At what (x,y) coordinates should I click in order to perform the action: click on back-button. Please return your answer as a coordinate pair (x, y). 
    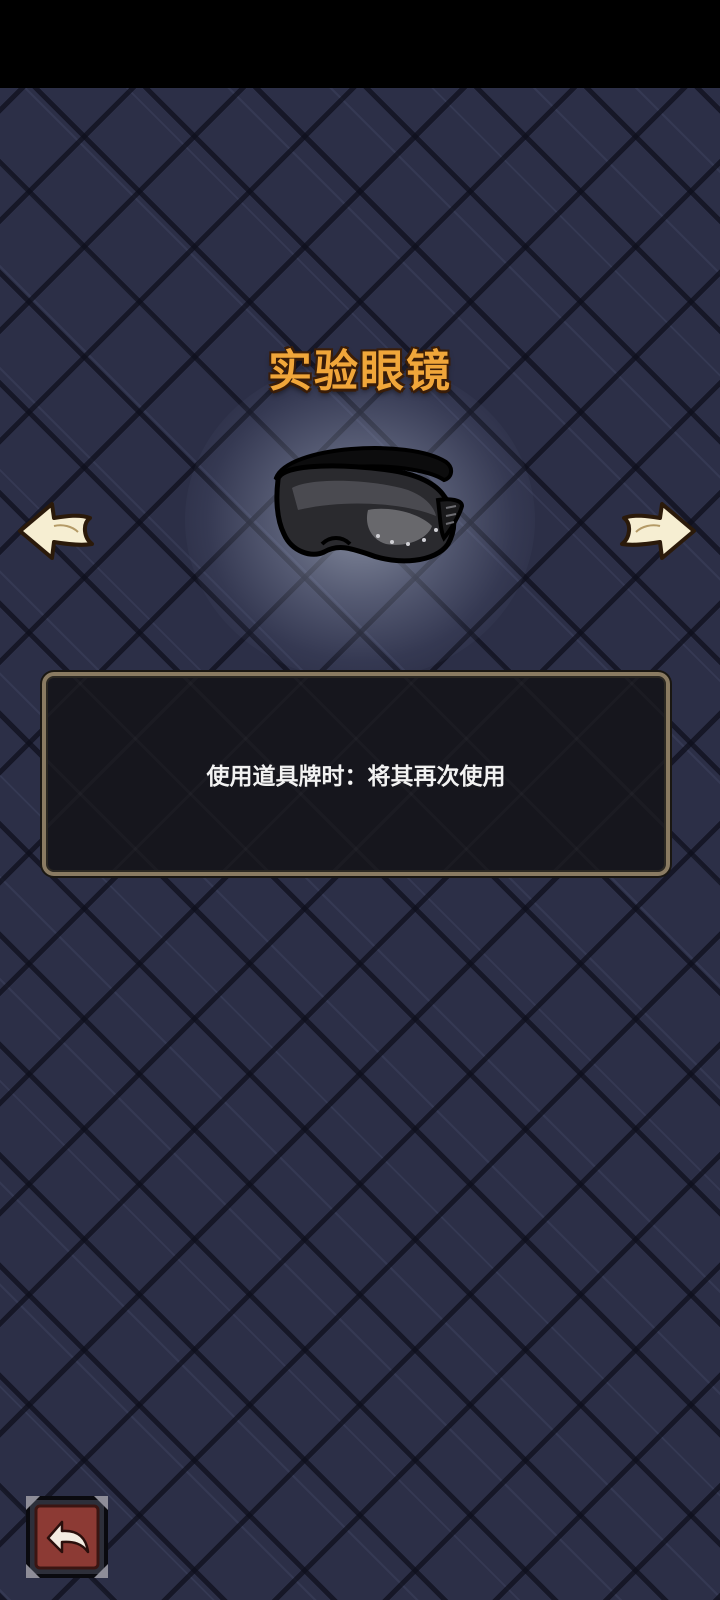
    Looking at the image, I should click on (67, 1537).